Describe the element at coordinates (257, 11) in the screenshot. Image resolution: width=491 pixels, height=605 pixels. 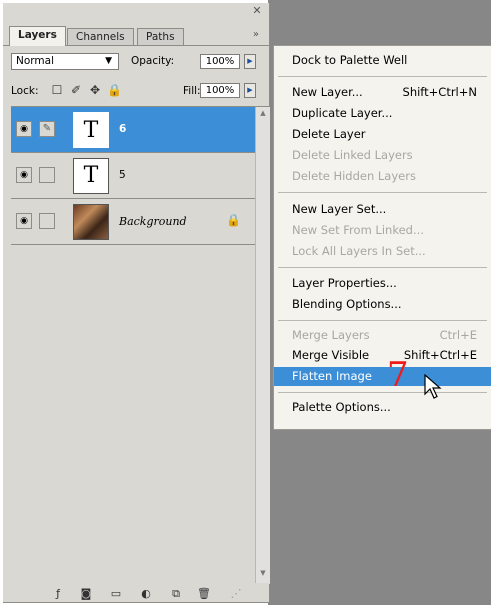
I see `close-icon: ✕` at that location.